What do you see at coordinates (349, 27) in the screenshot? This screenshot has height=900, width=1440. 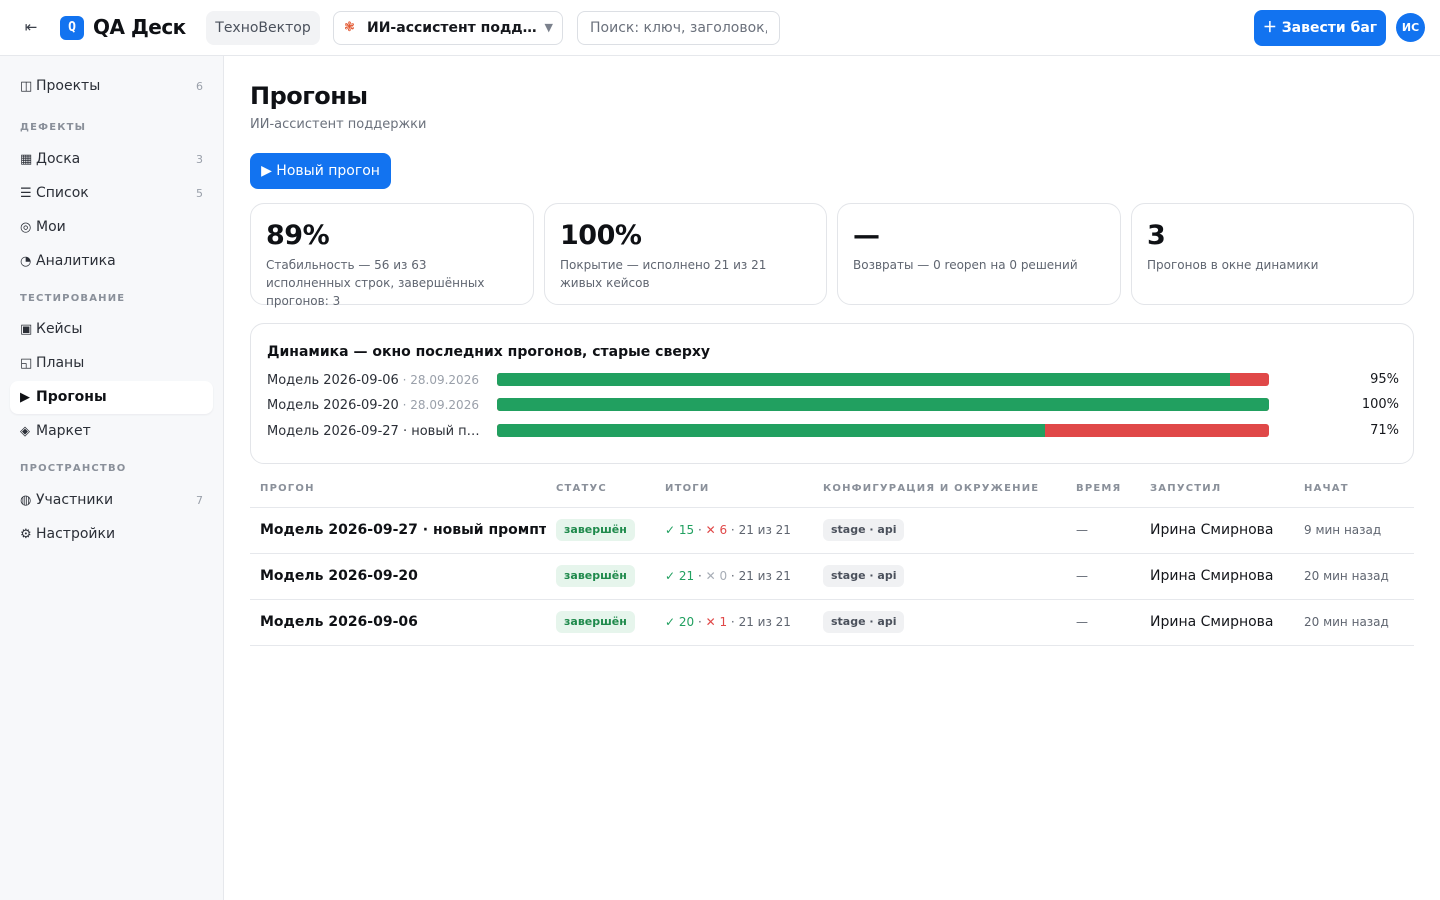 I see `project-icon: ❃` at bounding box center [349, 27].